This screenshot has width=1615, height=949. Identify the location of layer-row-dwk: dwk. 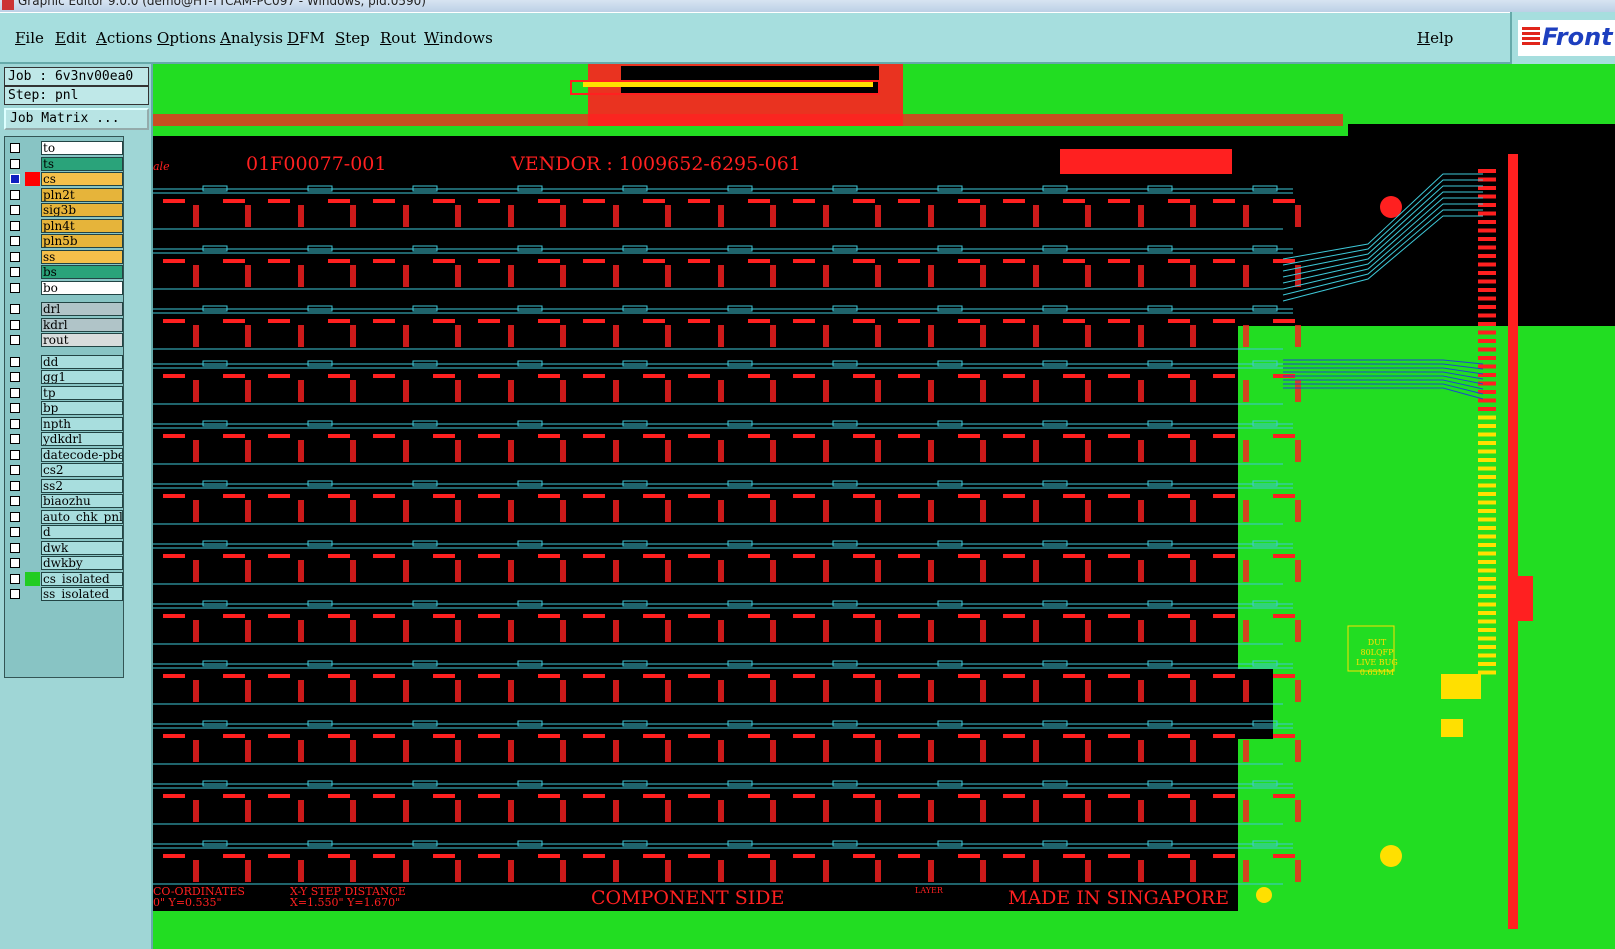
(64, 547).